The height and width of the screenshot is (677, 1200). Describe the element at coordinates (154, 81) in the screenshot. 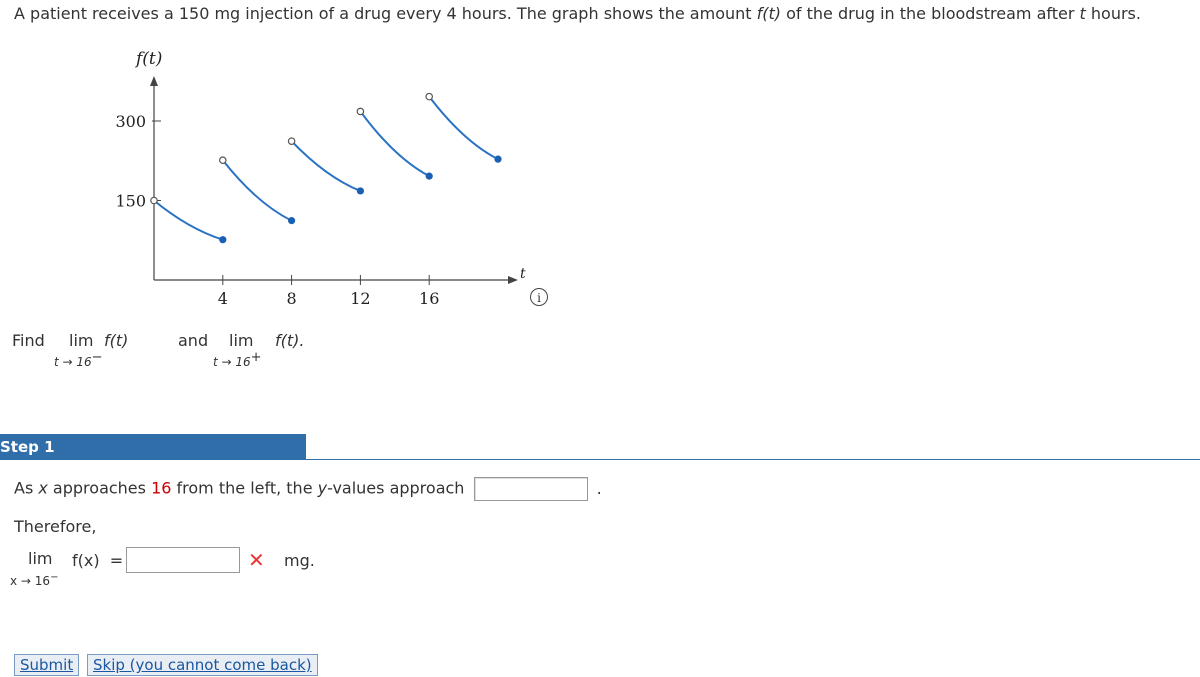

I see `y-axis-arrow` at that location.